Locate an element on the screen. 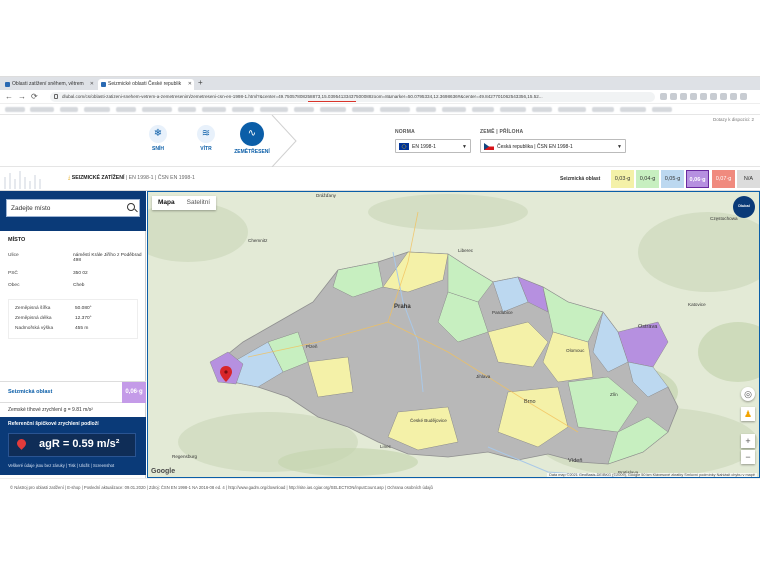 This screenshot has height=570, width=760. place-search-input: Zadejte místo is located at coordinates (73, 208).